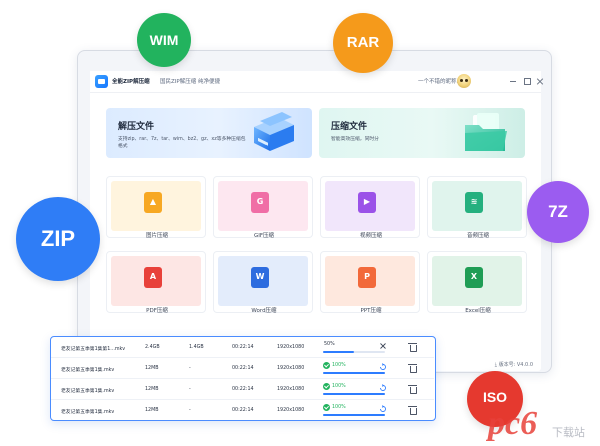 The height and width of the screenshot is (446, 600). I want to click on gif-file-icon: G, so click(260, 202).